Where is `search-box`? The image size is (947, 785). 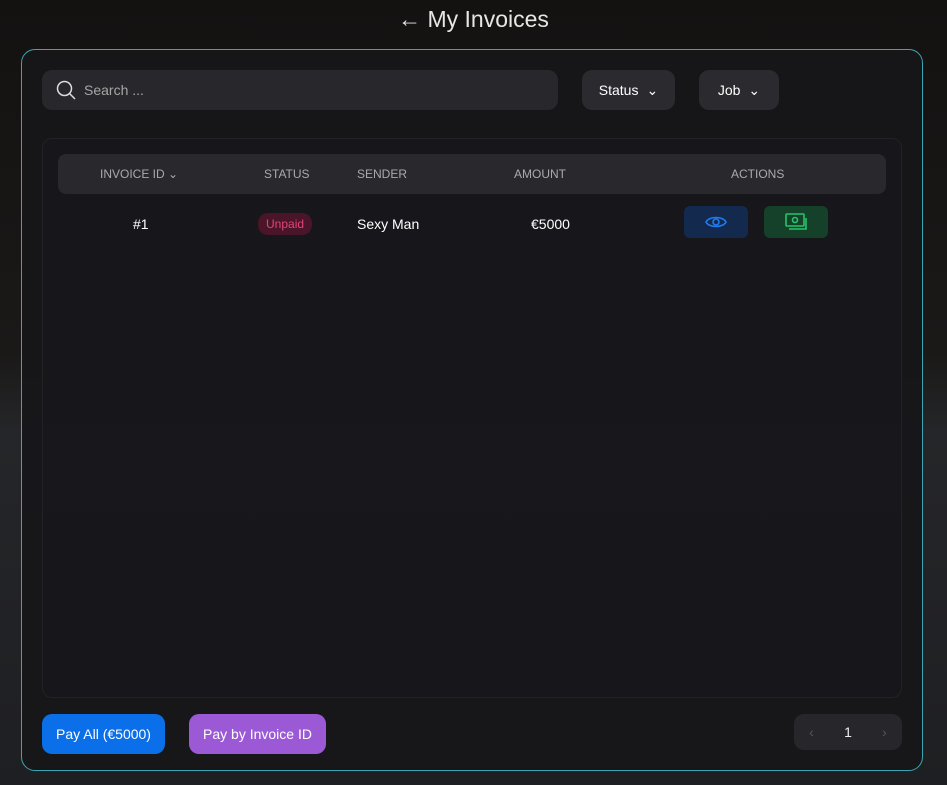
search-box is located at coordinates (300, 90).